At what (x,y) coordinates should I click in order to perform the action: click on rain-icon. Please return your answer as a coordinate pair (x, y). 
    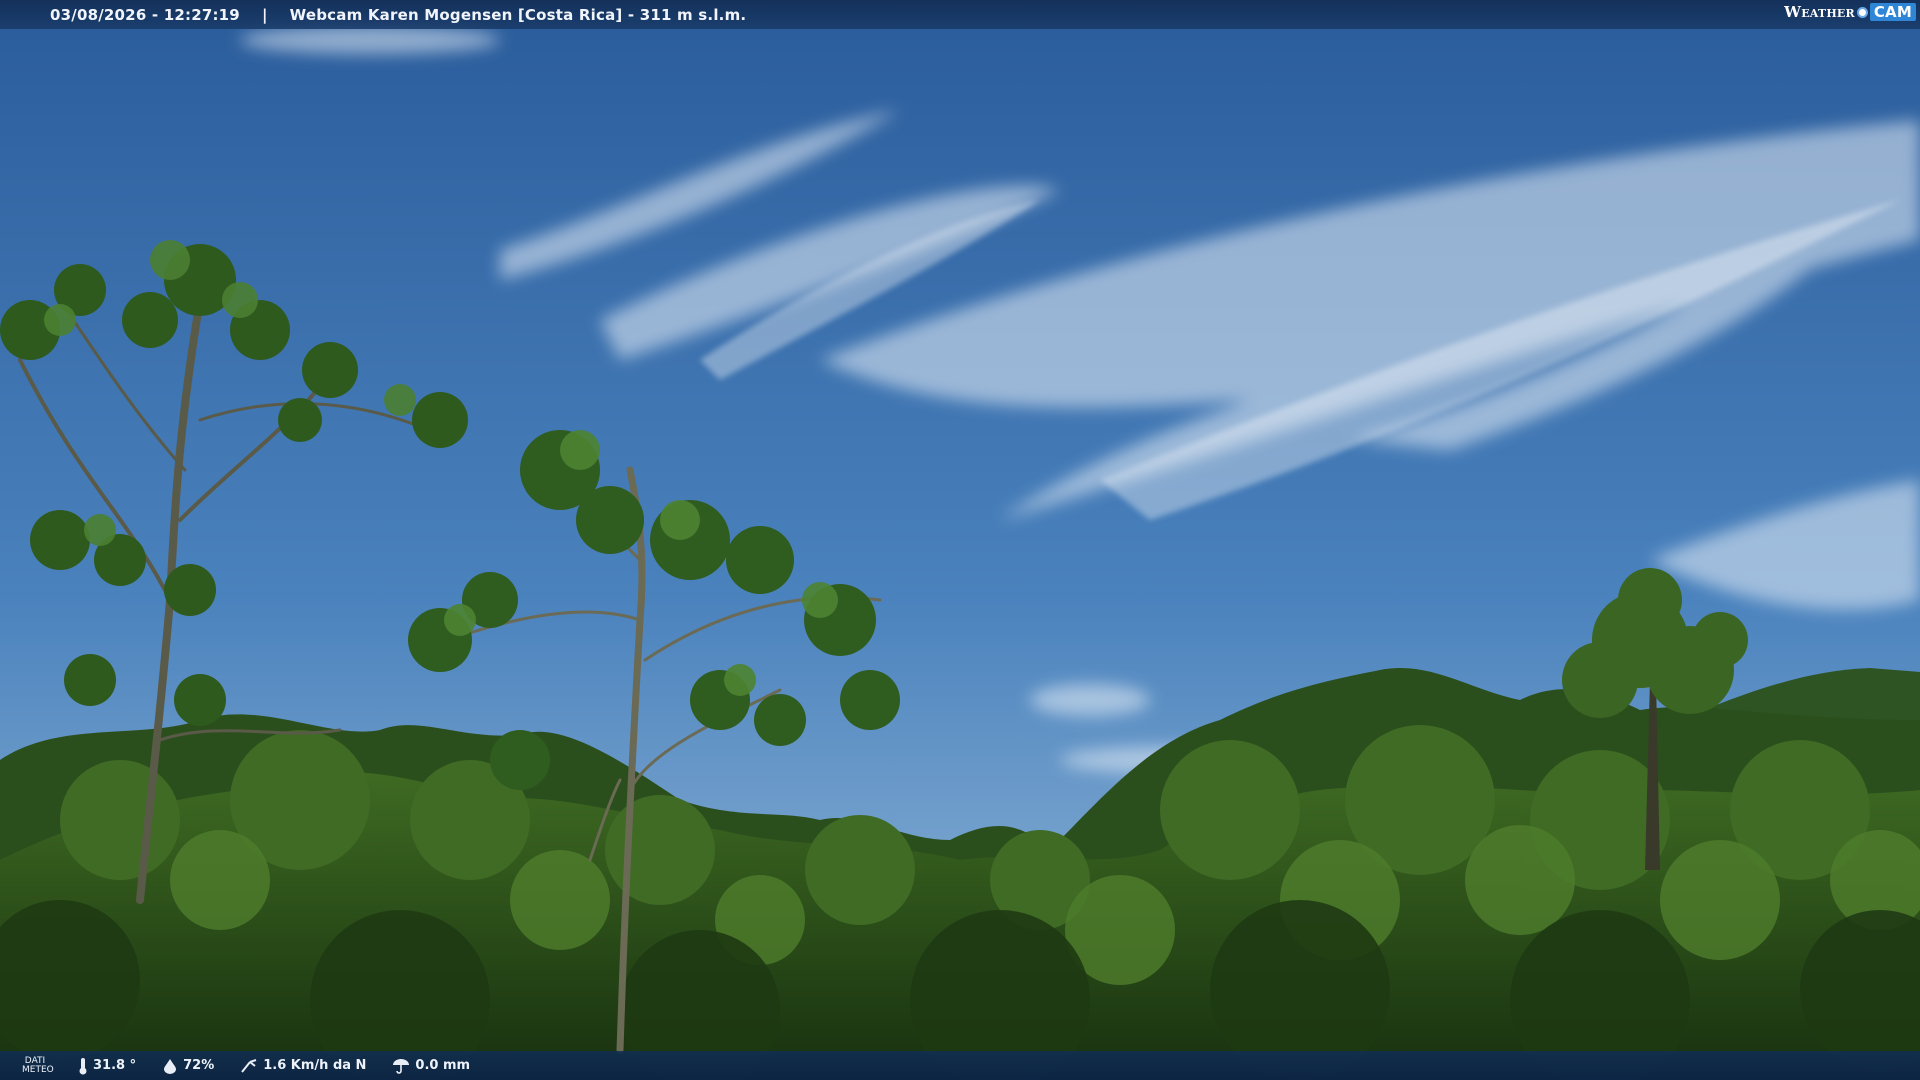
    Looking at the image, I should click on (401, 1066).